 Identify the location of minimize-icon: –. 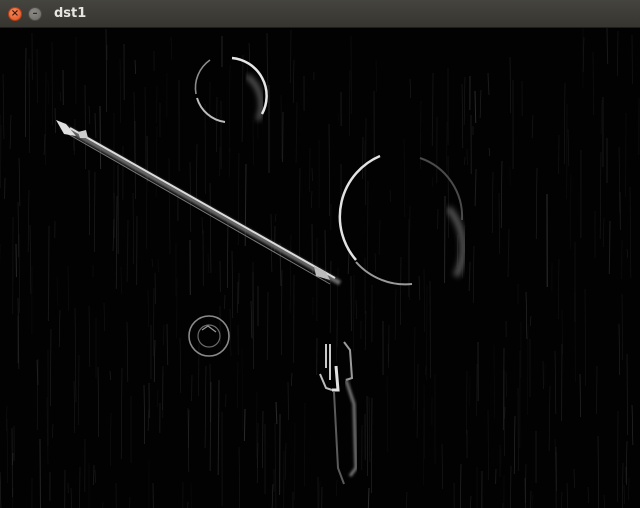
(35, 13).